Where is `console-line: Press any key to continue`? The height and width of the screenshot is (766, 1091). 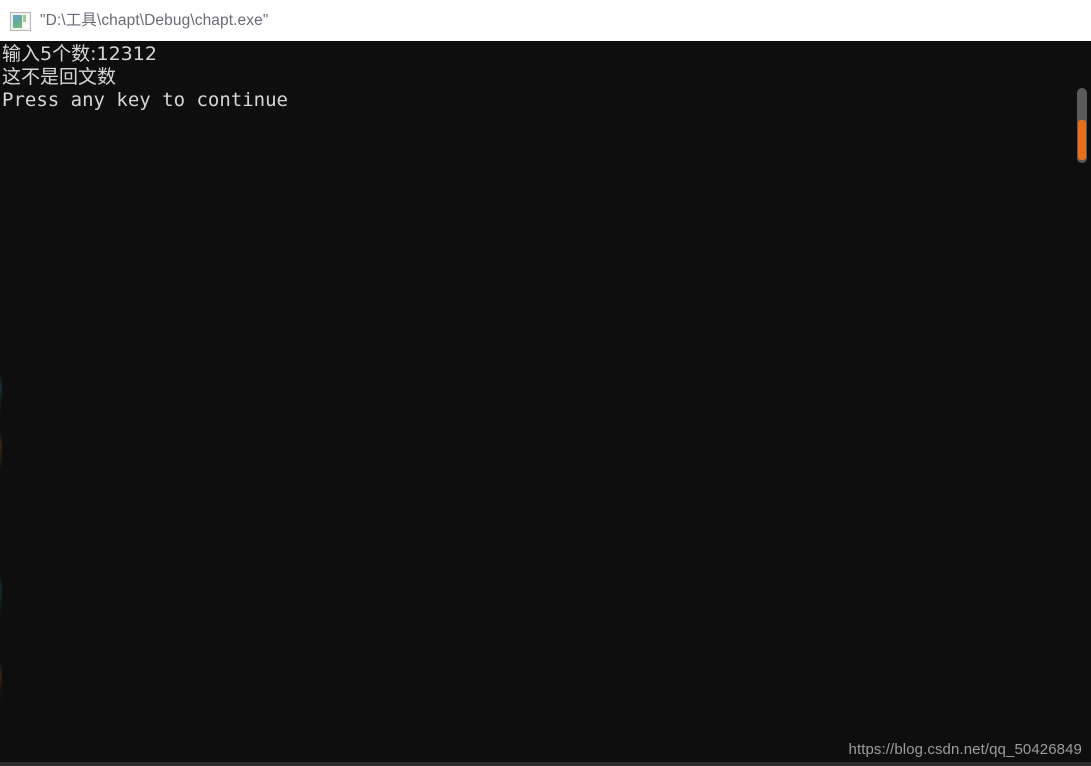
console-line: Press any key to continue is located at coordinates (145, 100).